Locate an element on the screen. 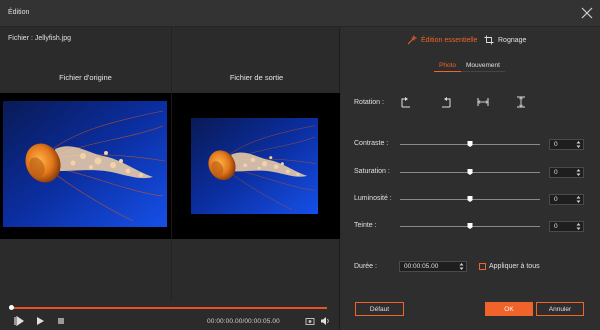 The image size is (600, 330). brightness-stepper: 0 is located at coordinates (566, 199).